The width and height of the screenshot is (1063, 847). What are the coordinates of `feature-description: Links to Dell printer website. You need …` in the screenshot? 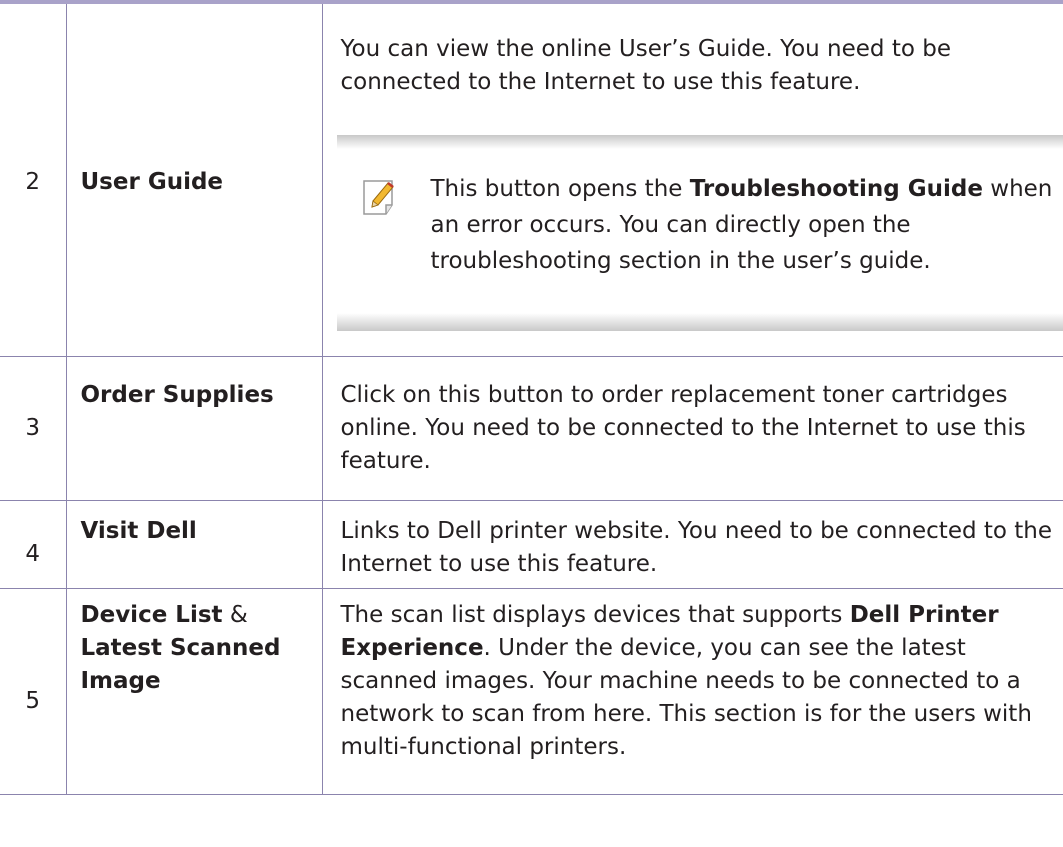 It's located at (692, 544).